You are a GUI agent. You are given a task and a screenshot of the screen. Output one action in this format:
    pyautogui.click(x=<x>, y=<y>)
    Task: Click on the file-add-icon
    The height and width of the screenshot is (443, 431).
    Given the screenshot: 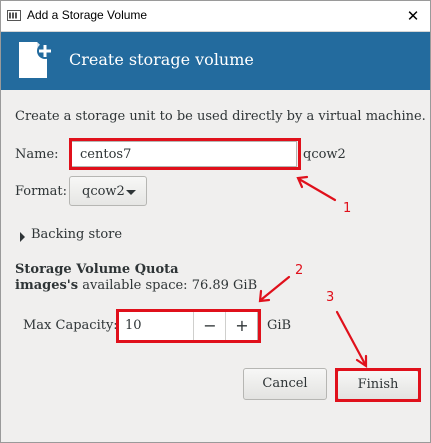 What is the action you would take?
    pyautogui.click(x=36, y=60)
    